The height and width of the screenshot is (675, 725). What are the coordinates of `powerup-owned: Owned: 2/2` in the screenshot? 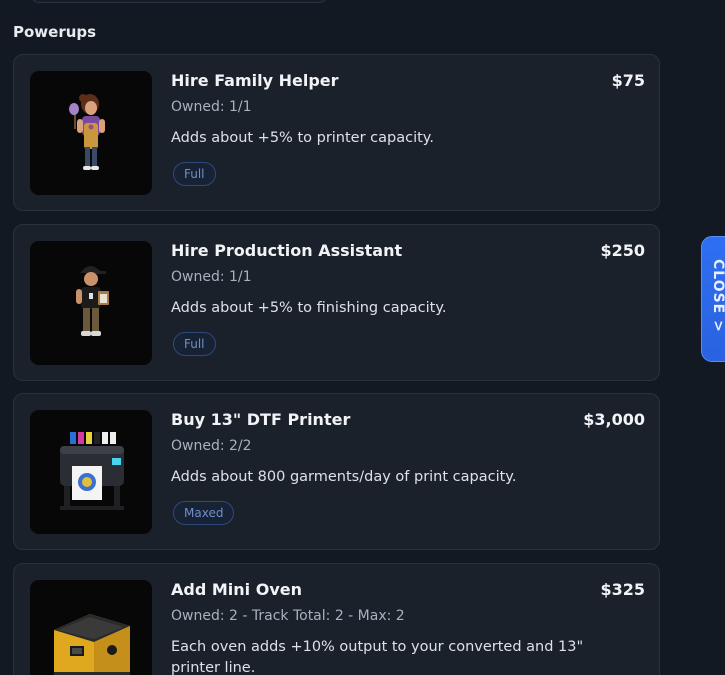 It's located at (211, 446).